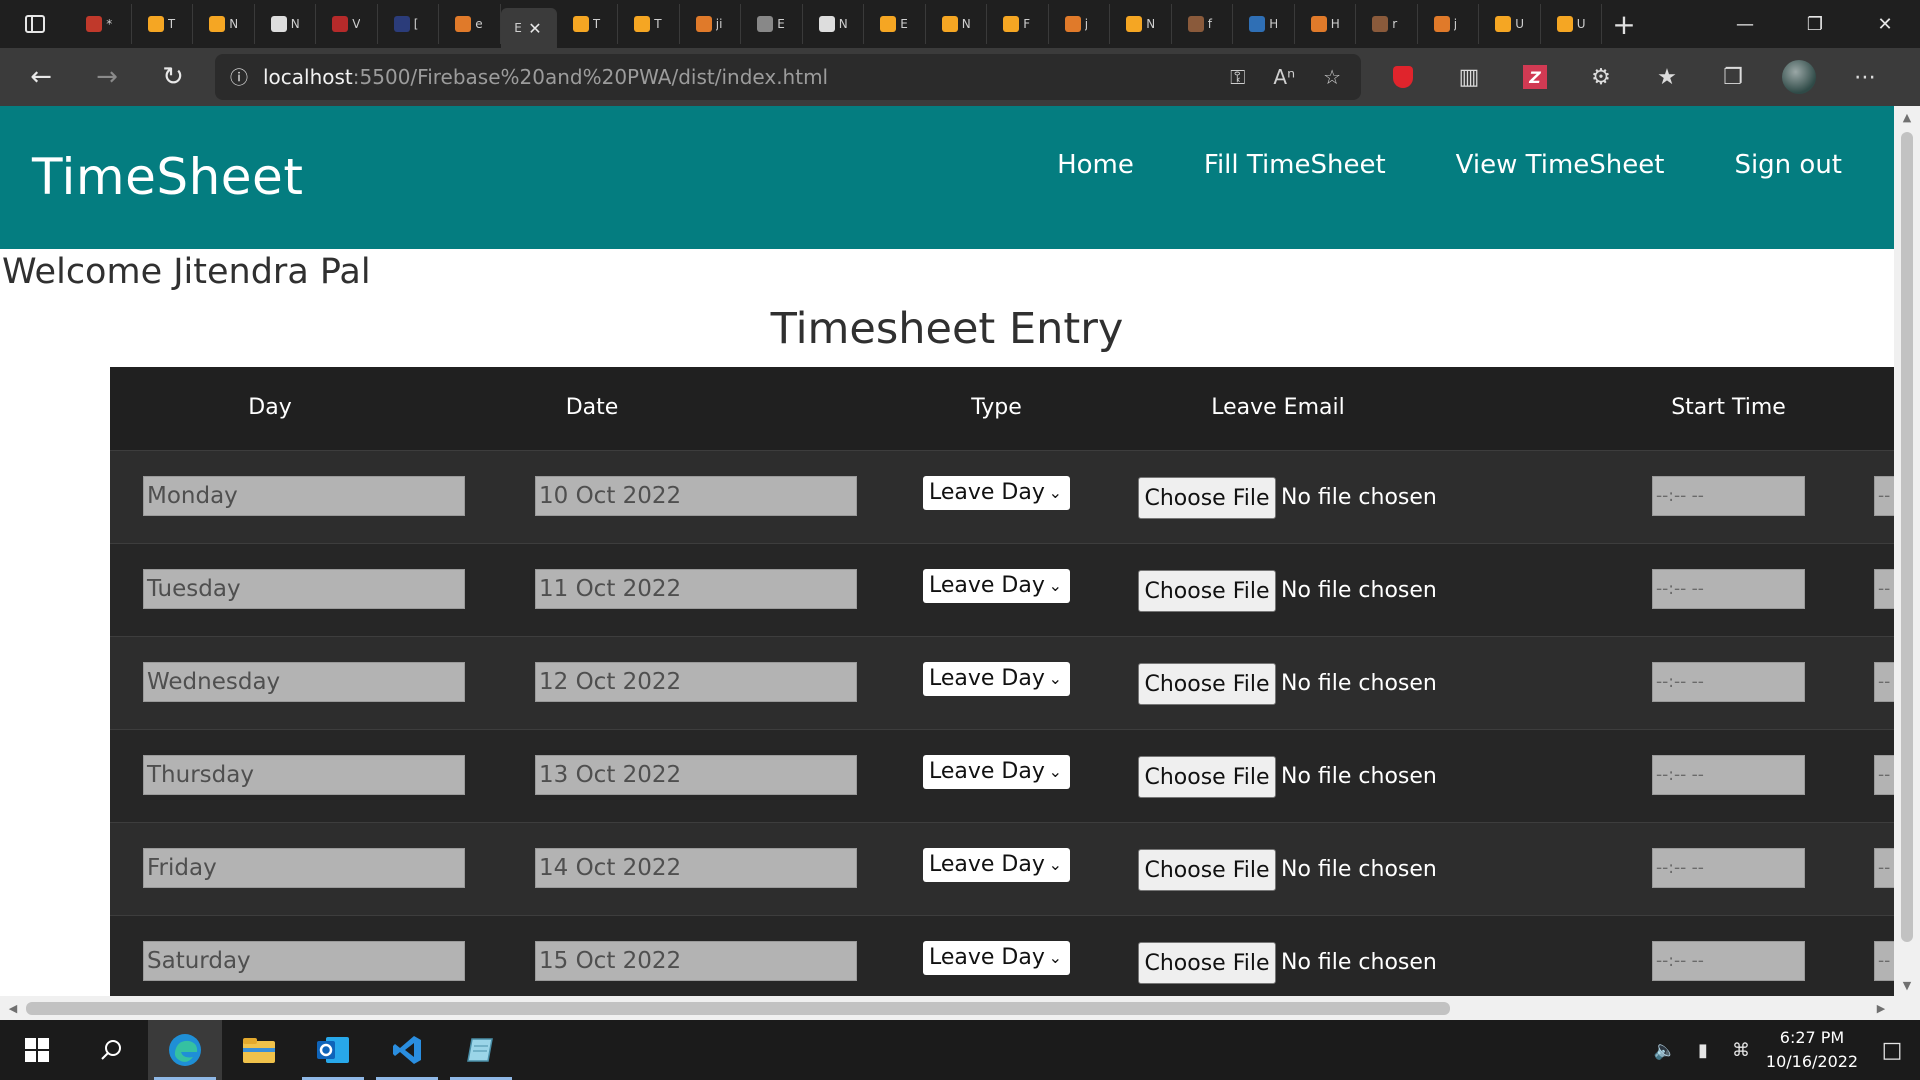  I want to click on volume-icon: 🔈, so click(1665, 1050).